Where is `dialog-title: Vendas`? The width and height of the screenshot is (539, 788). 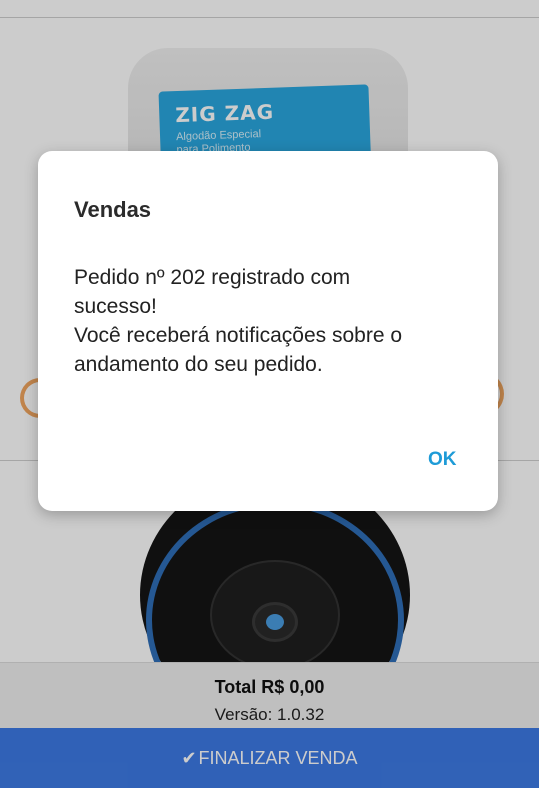 dialog-title: Vendas is located at coordinates (113, 209).